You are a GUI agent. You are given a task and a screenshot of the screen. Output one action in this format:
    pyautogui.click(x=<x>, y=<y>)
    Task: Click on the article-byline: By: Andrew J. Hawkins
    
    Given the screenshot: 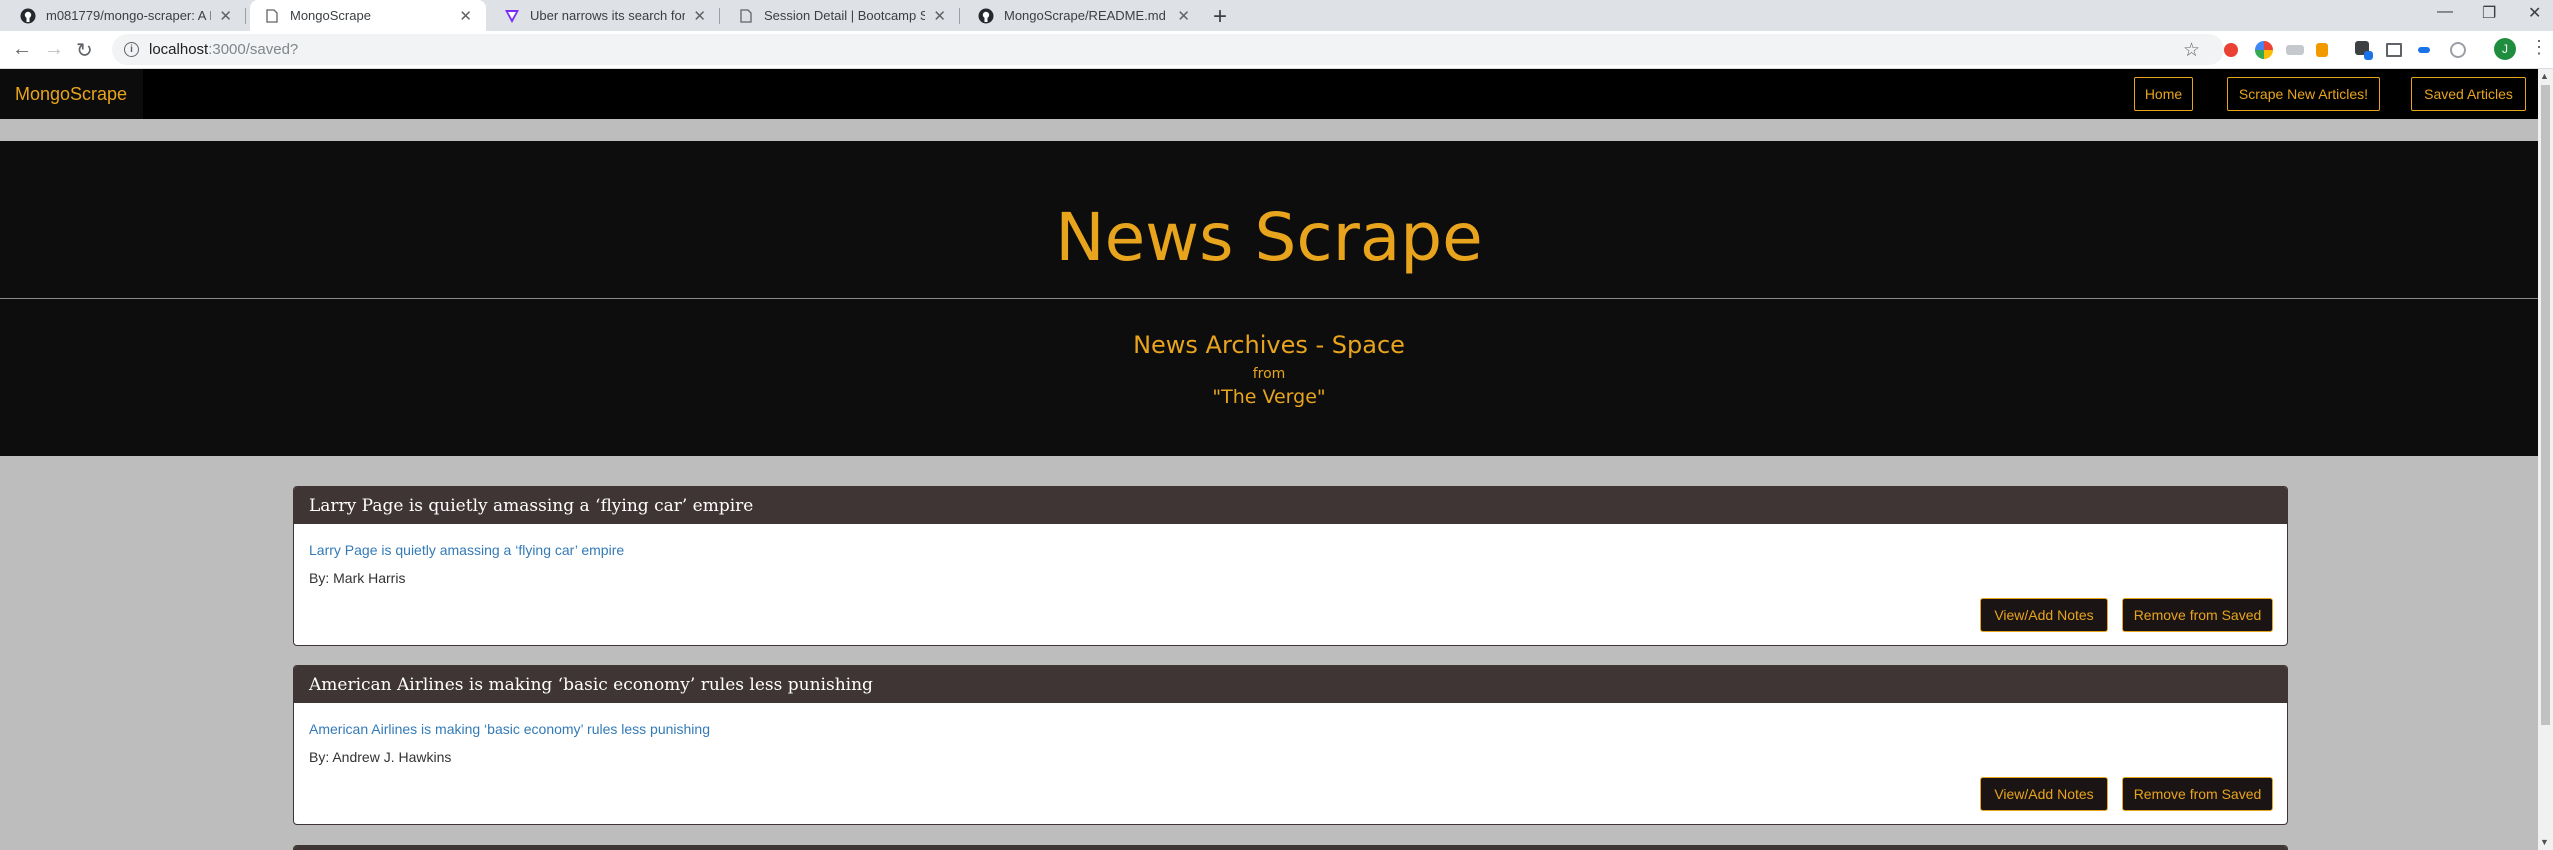 What is the action you would take?
    pyautogui.click(x=380, y=757)
    